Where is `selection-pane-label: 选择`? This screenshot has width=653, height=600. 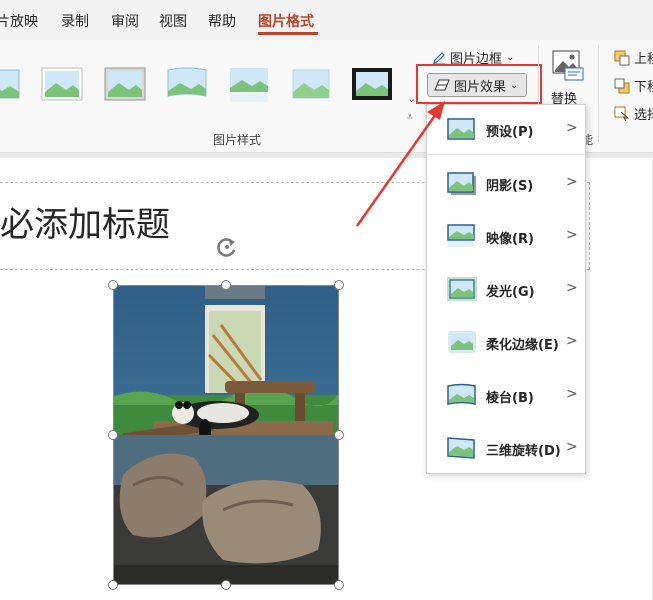 selection-pane-label: 选择 is located at coordinates (643, 115).